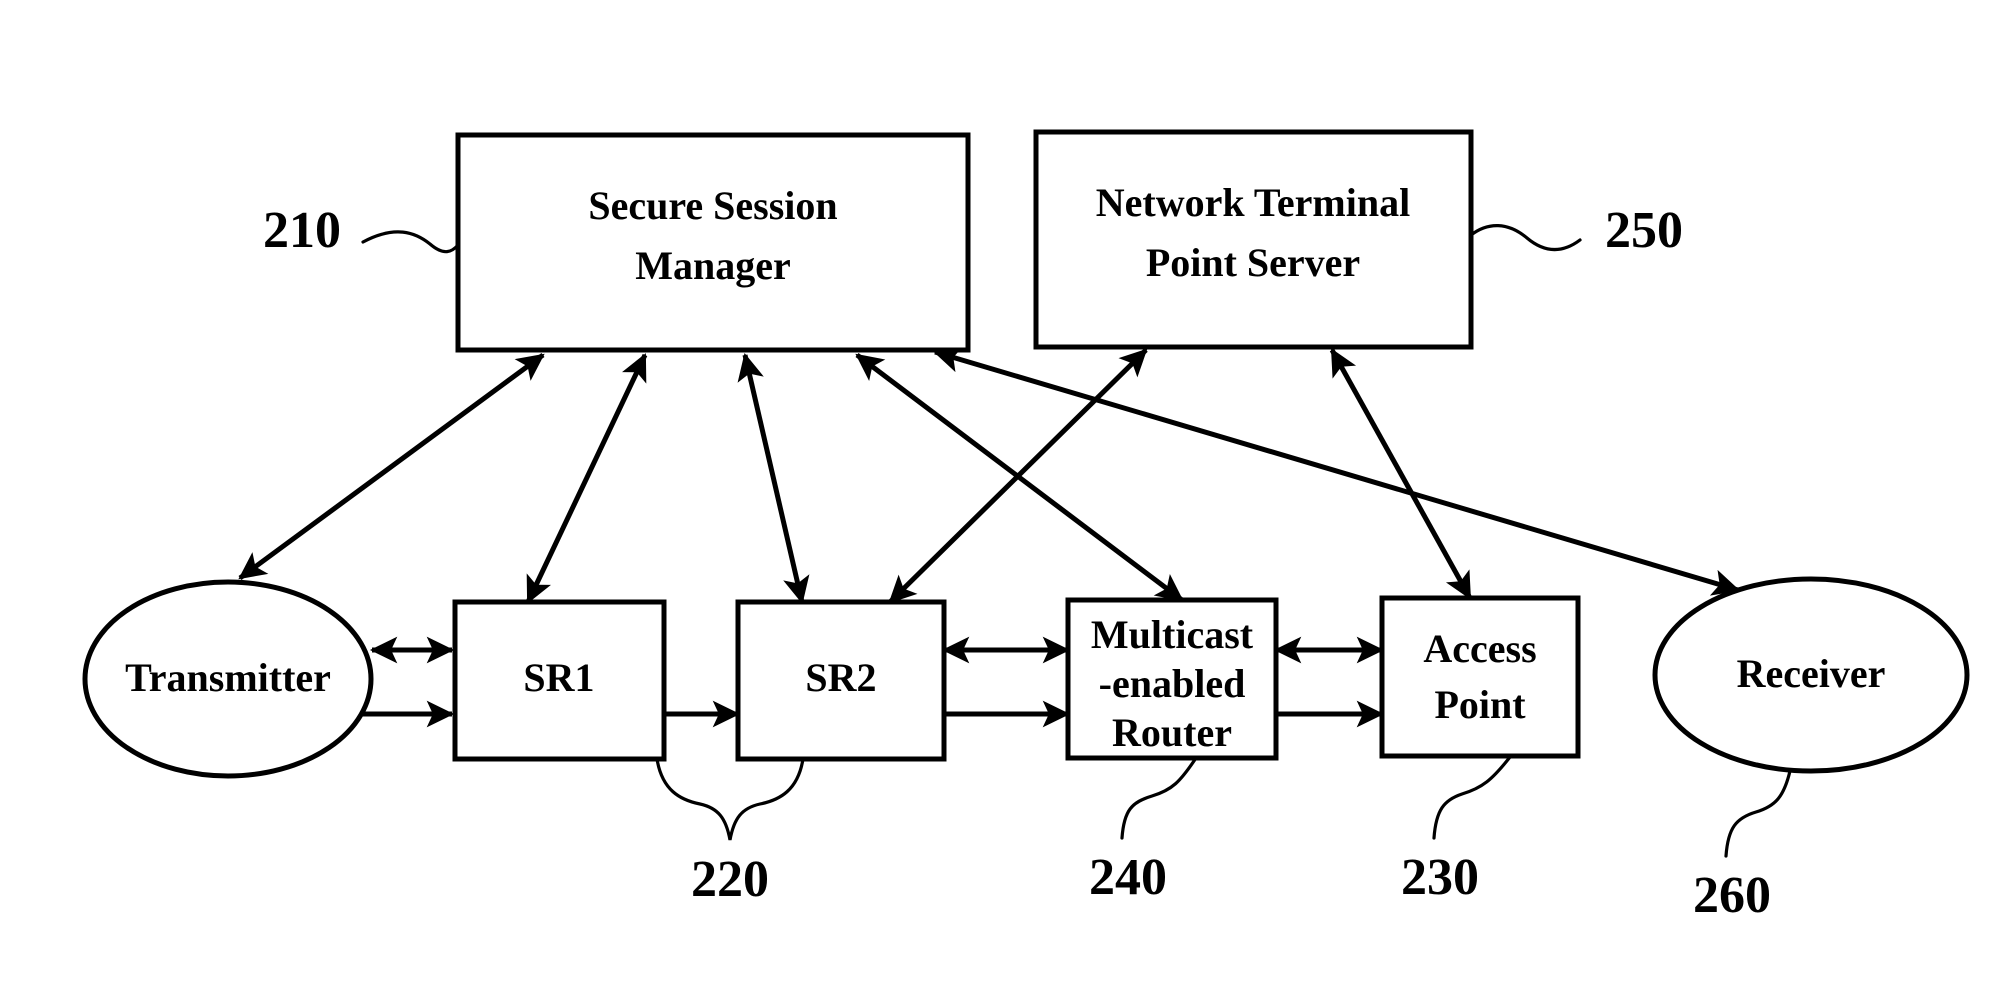  I want to click on sr1-label: SR1, so click(558, 677).